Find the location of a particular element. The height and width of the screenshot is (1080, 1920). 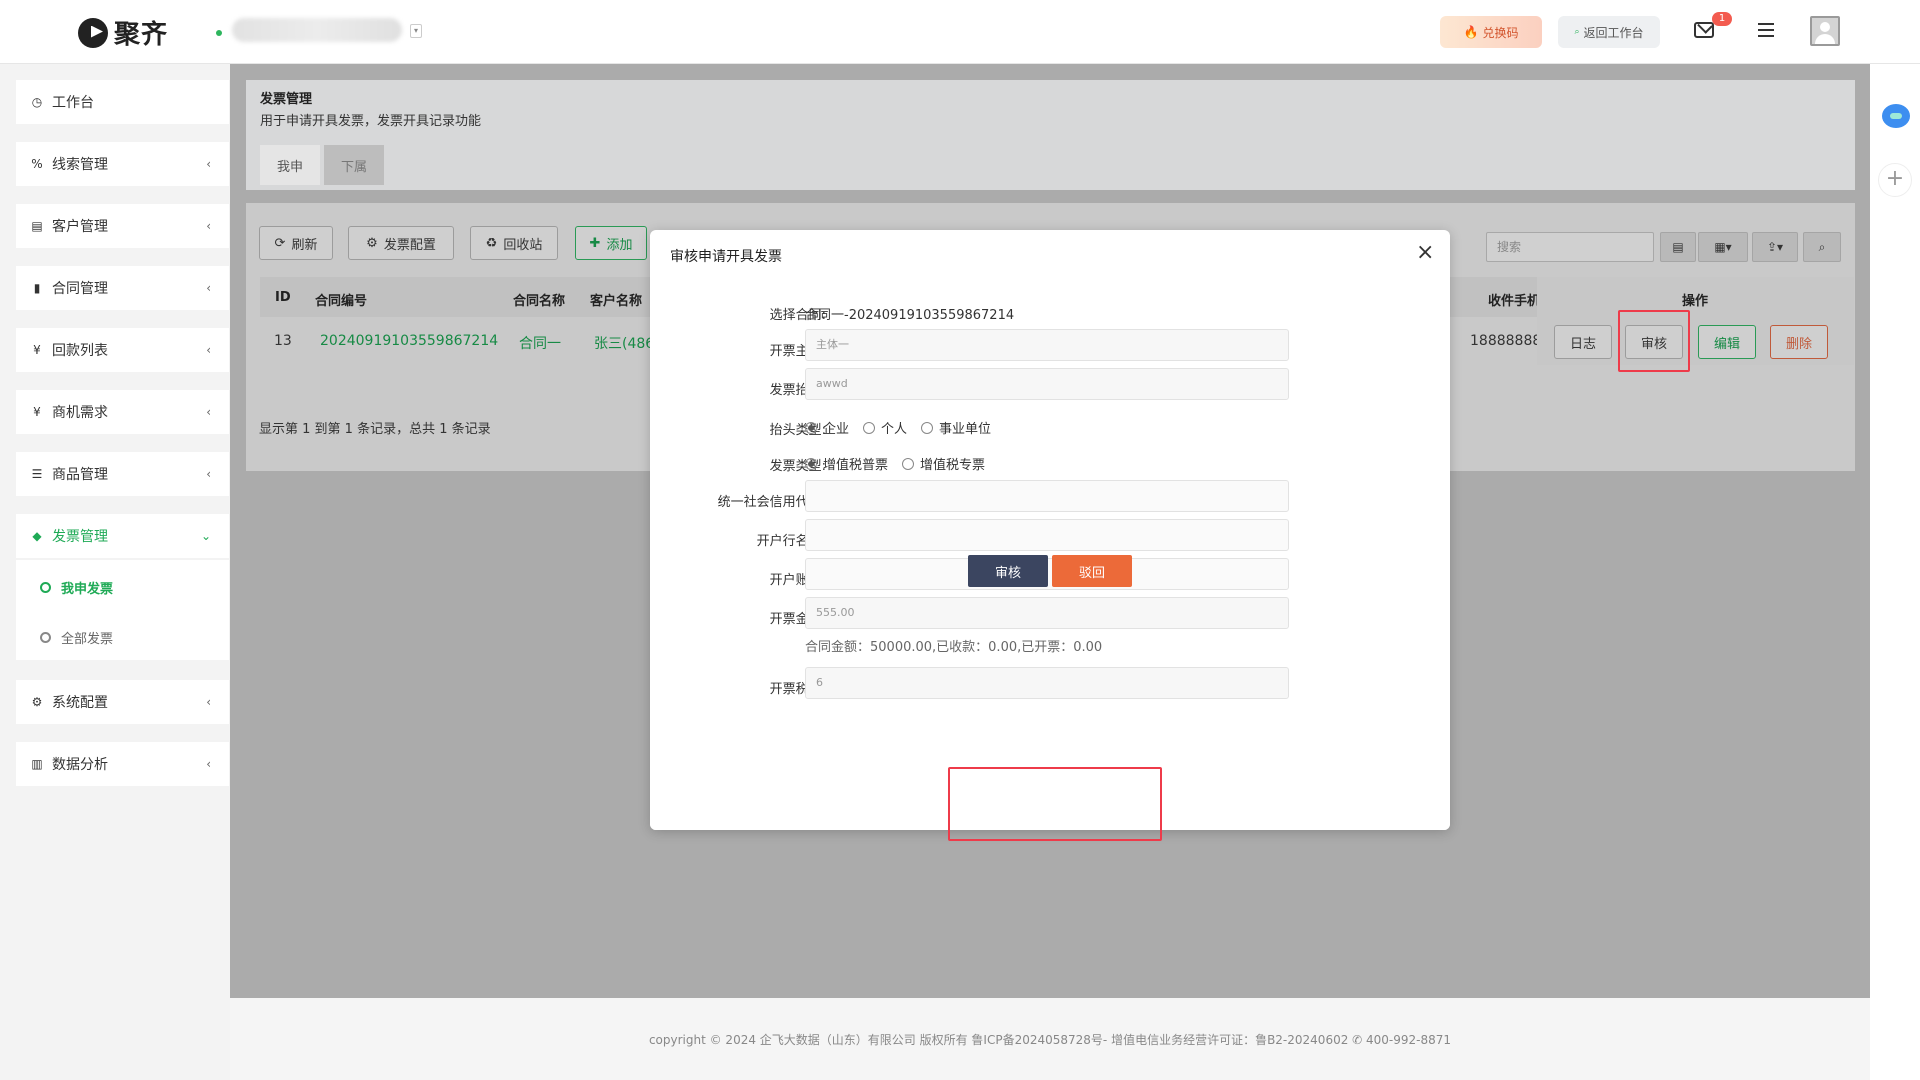

chat-icon is located at coordinates (1896, 116).